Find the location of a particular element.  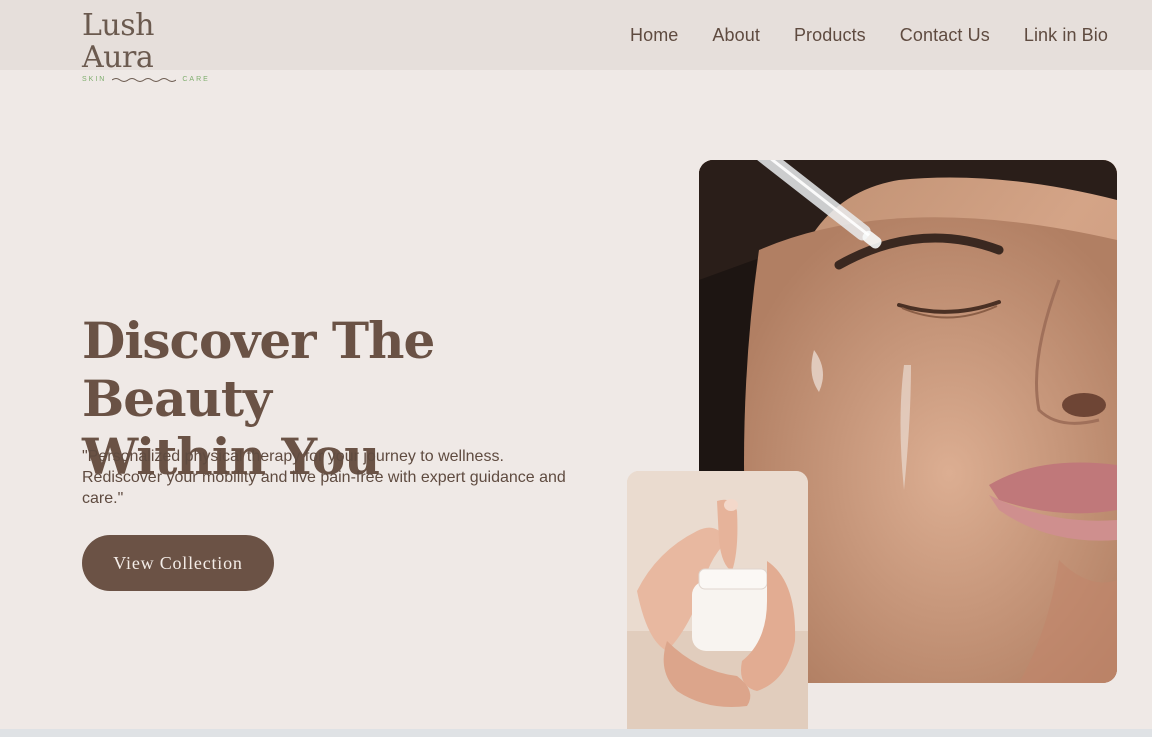

brand-logo: Lush Aura SKIN CARE is located at coordinates (152, 47).